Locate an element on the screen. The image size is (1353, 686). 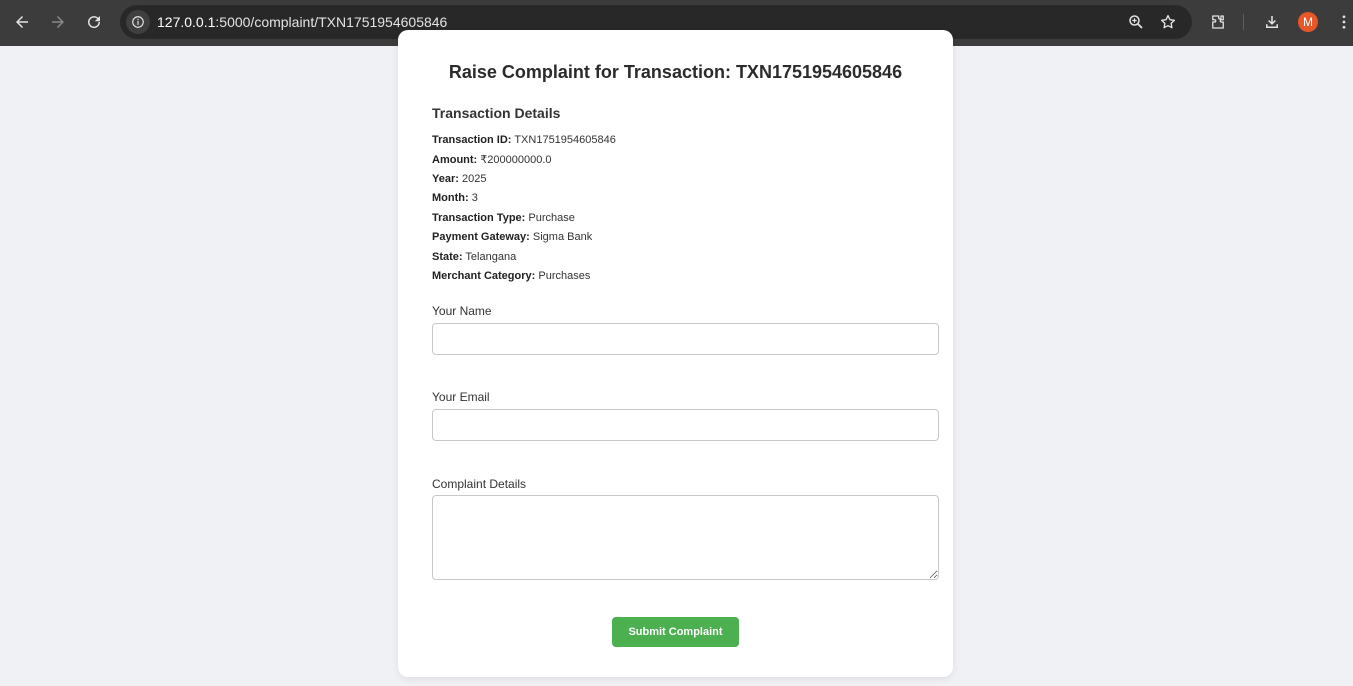
zoom-icon is located at coordinates (1136, 22).